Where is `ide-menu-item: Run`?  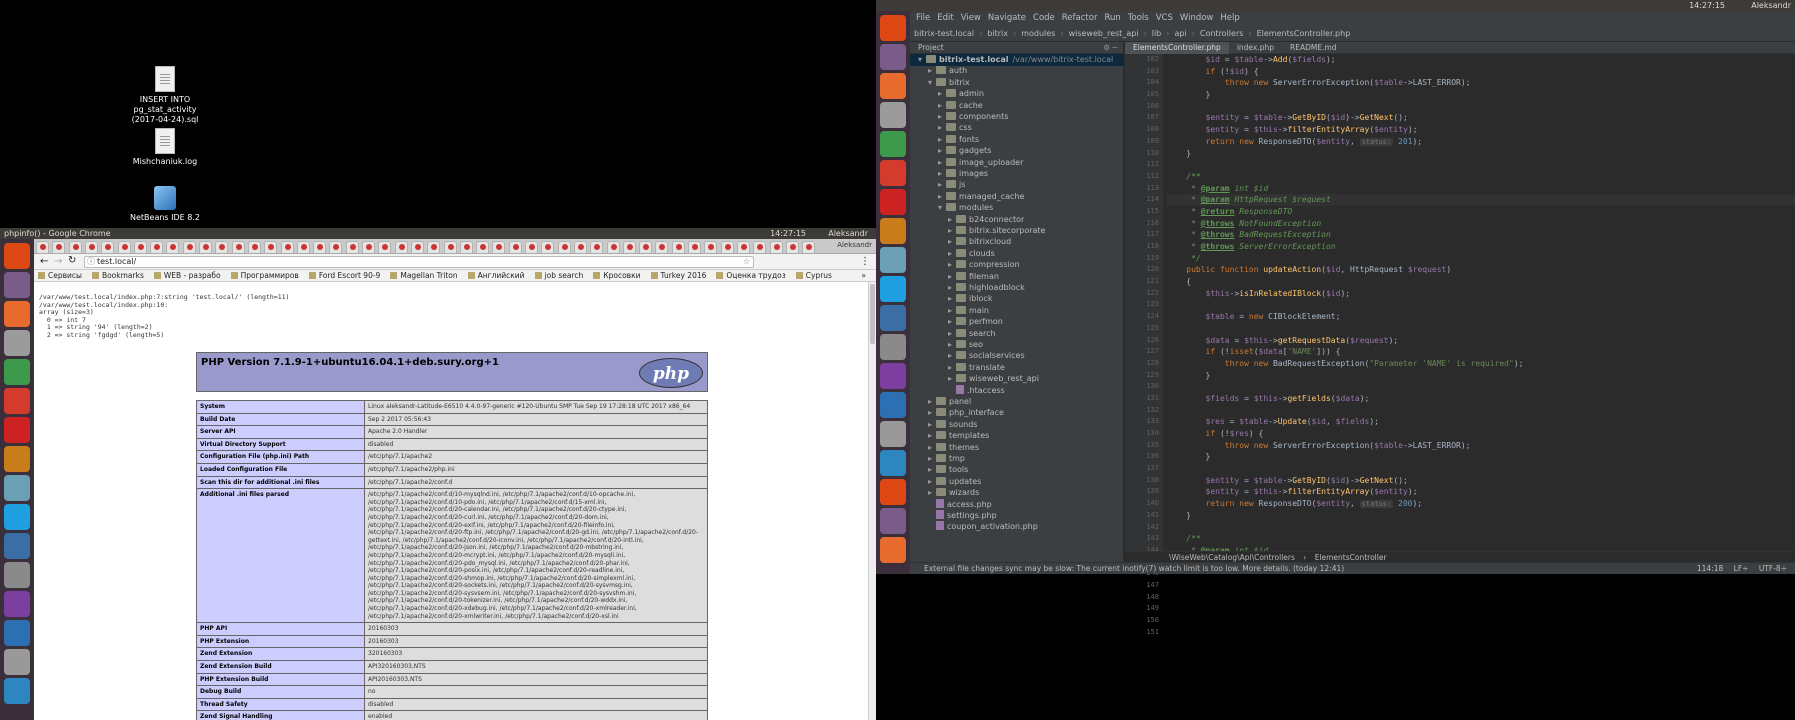
ide-menu-item: Run is located at coordinates (1112, 18).